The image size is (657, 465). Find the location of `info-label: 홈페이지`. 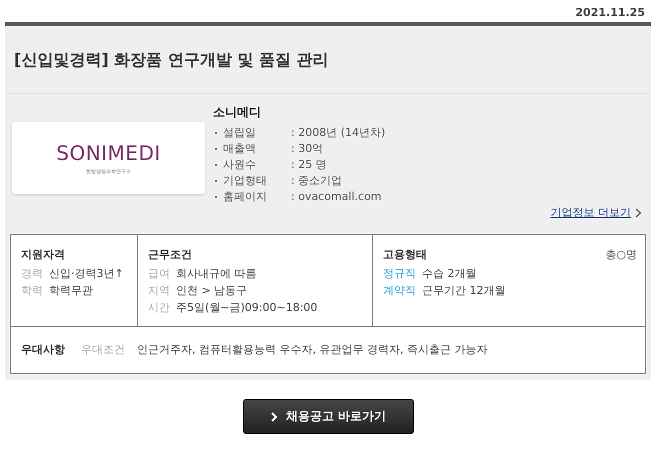

info-label: 홈페이지 is located at coordinates (245, 197).